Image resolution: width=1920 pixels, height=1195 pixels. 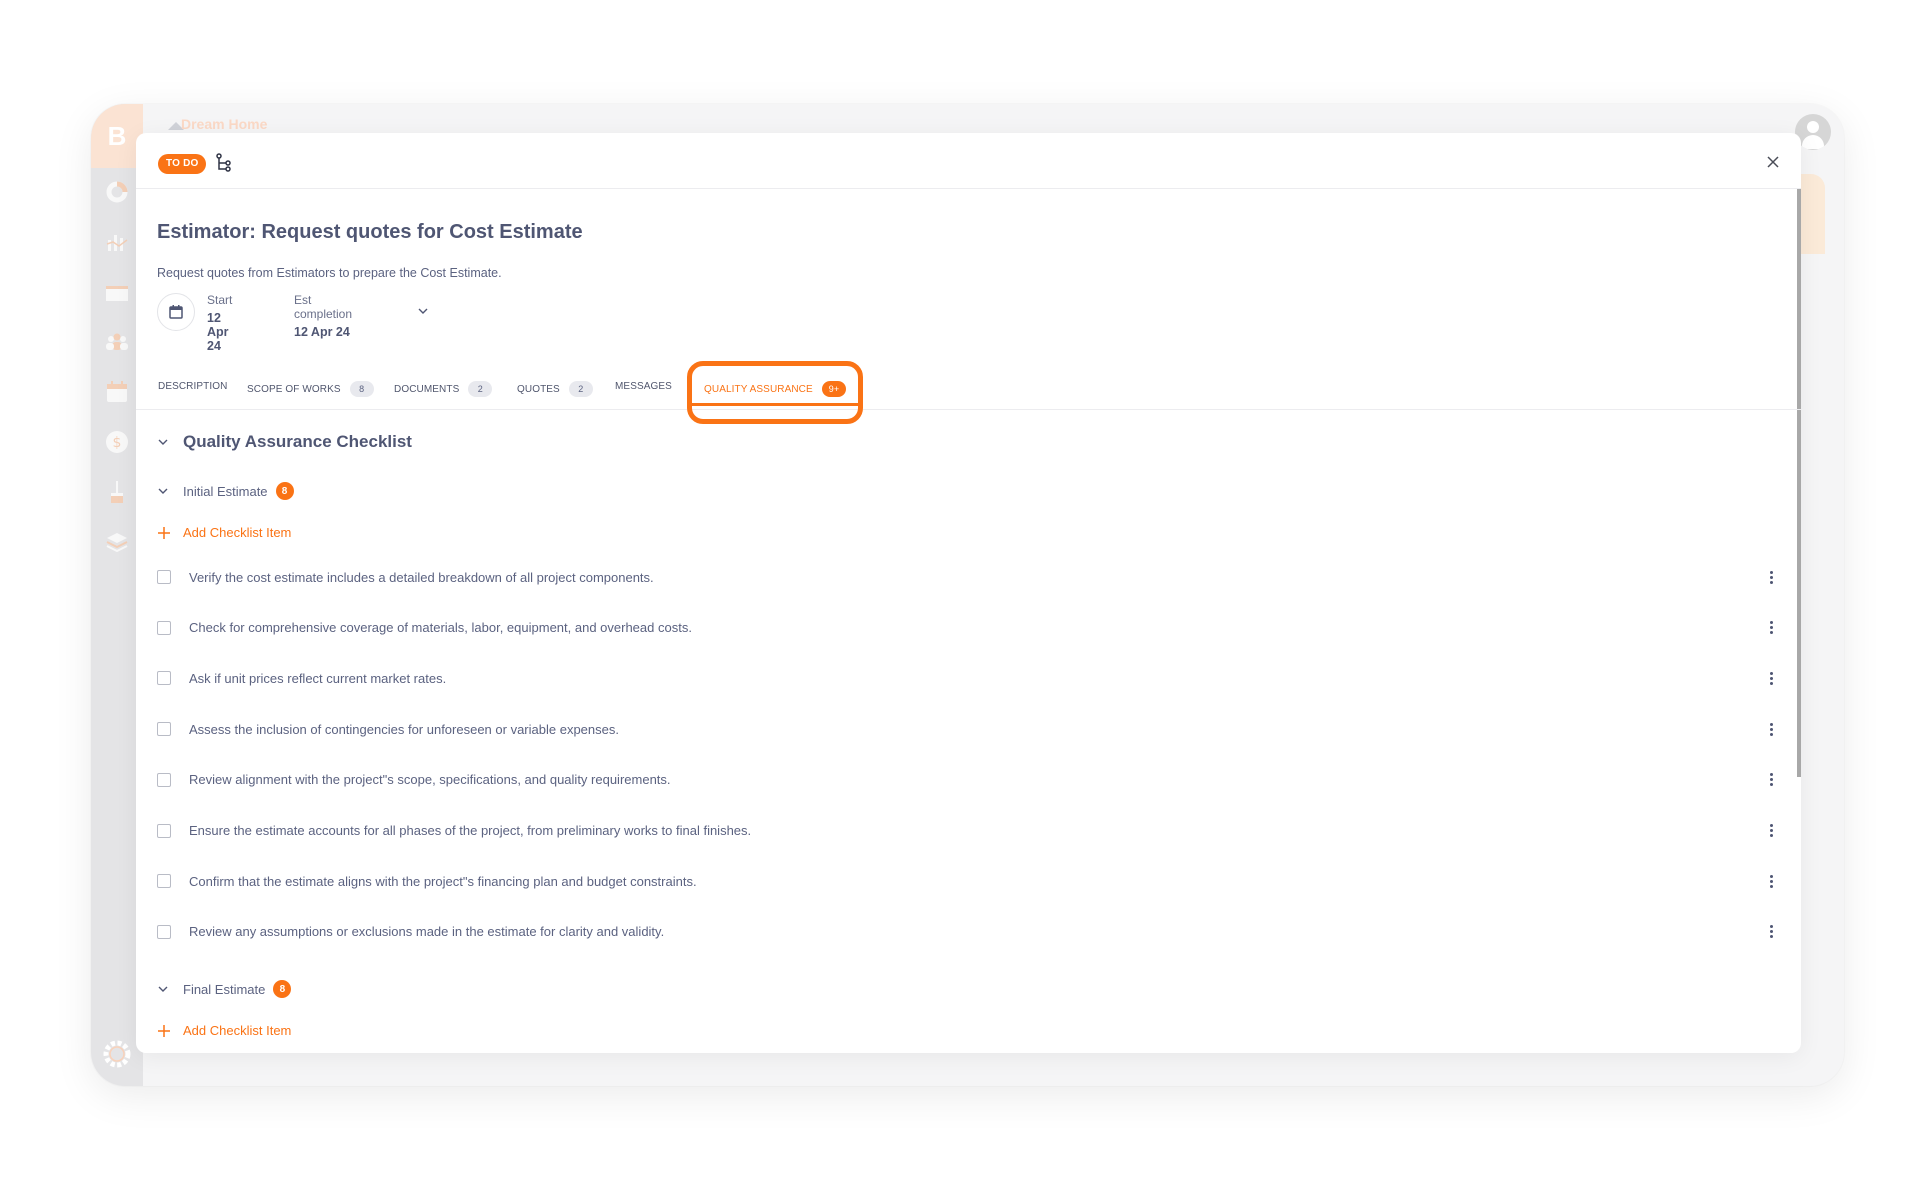 I want to click on tab-quotes: QUOTES 2, so click(x=555, y=389).